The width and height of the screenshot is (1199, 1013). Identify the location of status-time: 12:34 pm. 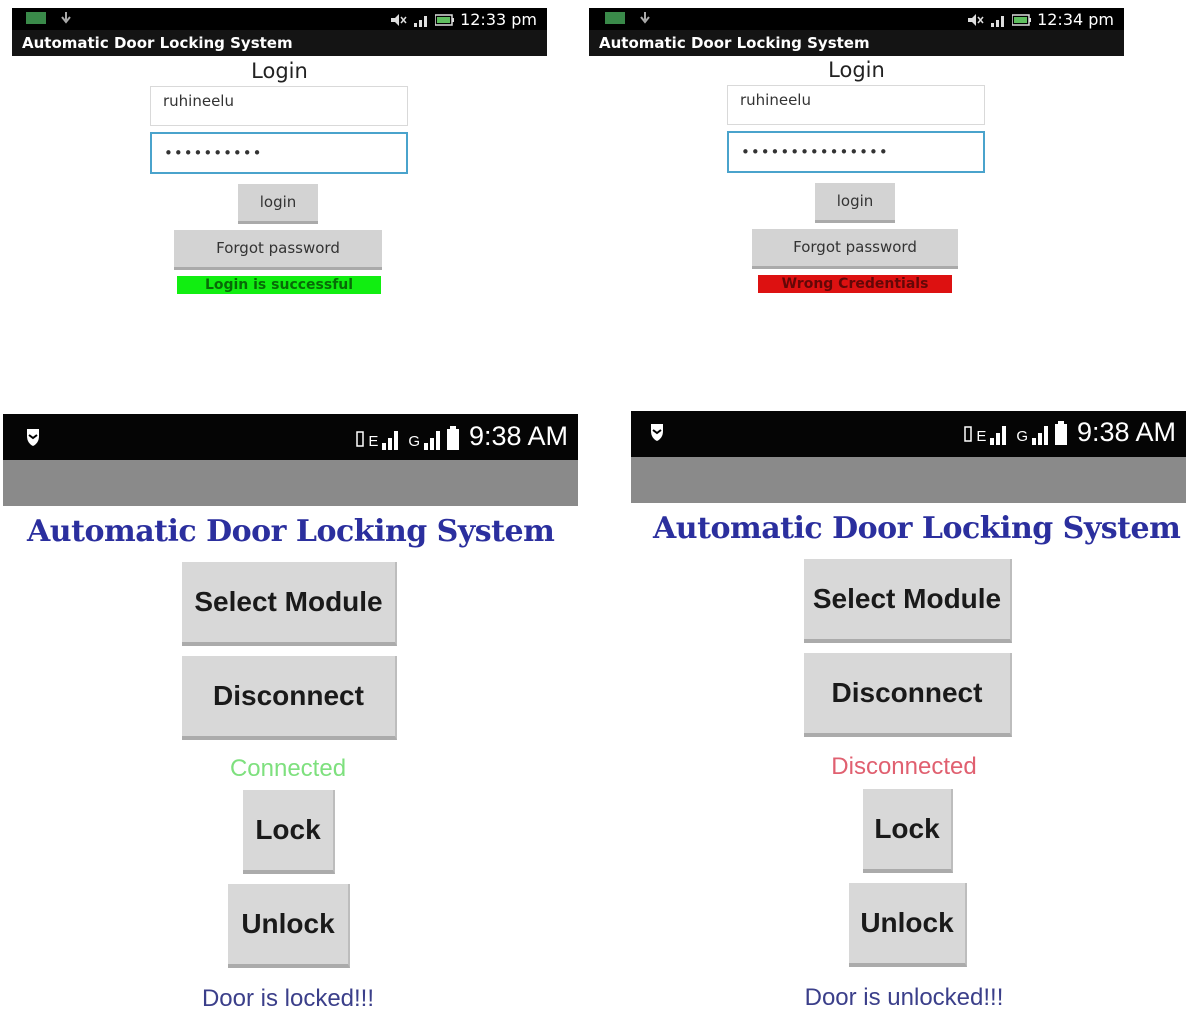
(1075, 19).